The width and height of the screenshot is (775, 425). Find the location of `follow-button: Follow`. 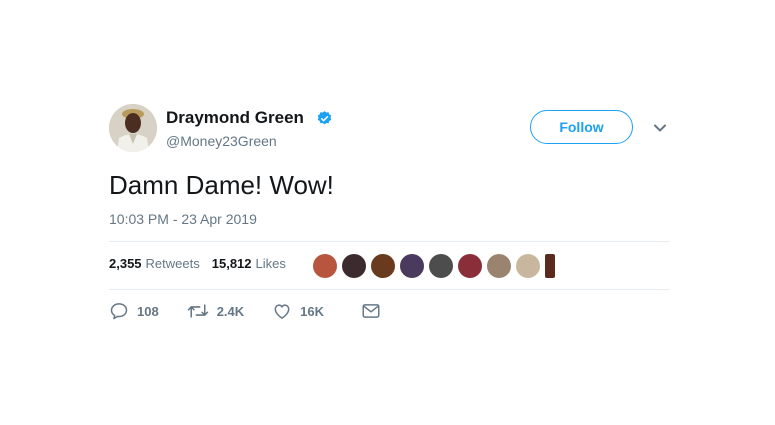

follow-button: Follow is located at coordinates (581, 127).